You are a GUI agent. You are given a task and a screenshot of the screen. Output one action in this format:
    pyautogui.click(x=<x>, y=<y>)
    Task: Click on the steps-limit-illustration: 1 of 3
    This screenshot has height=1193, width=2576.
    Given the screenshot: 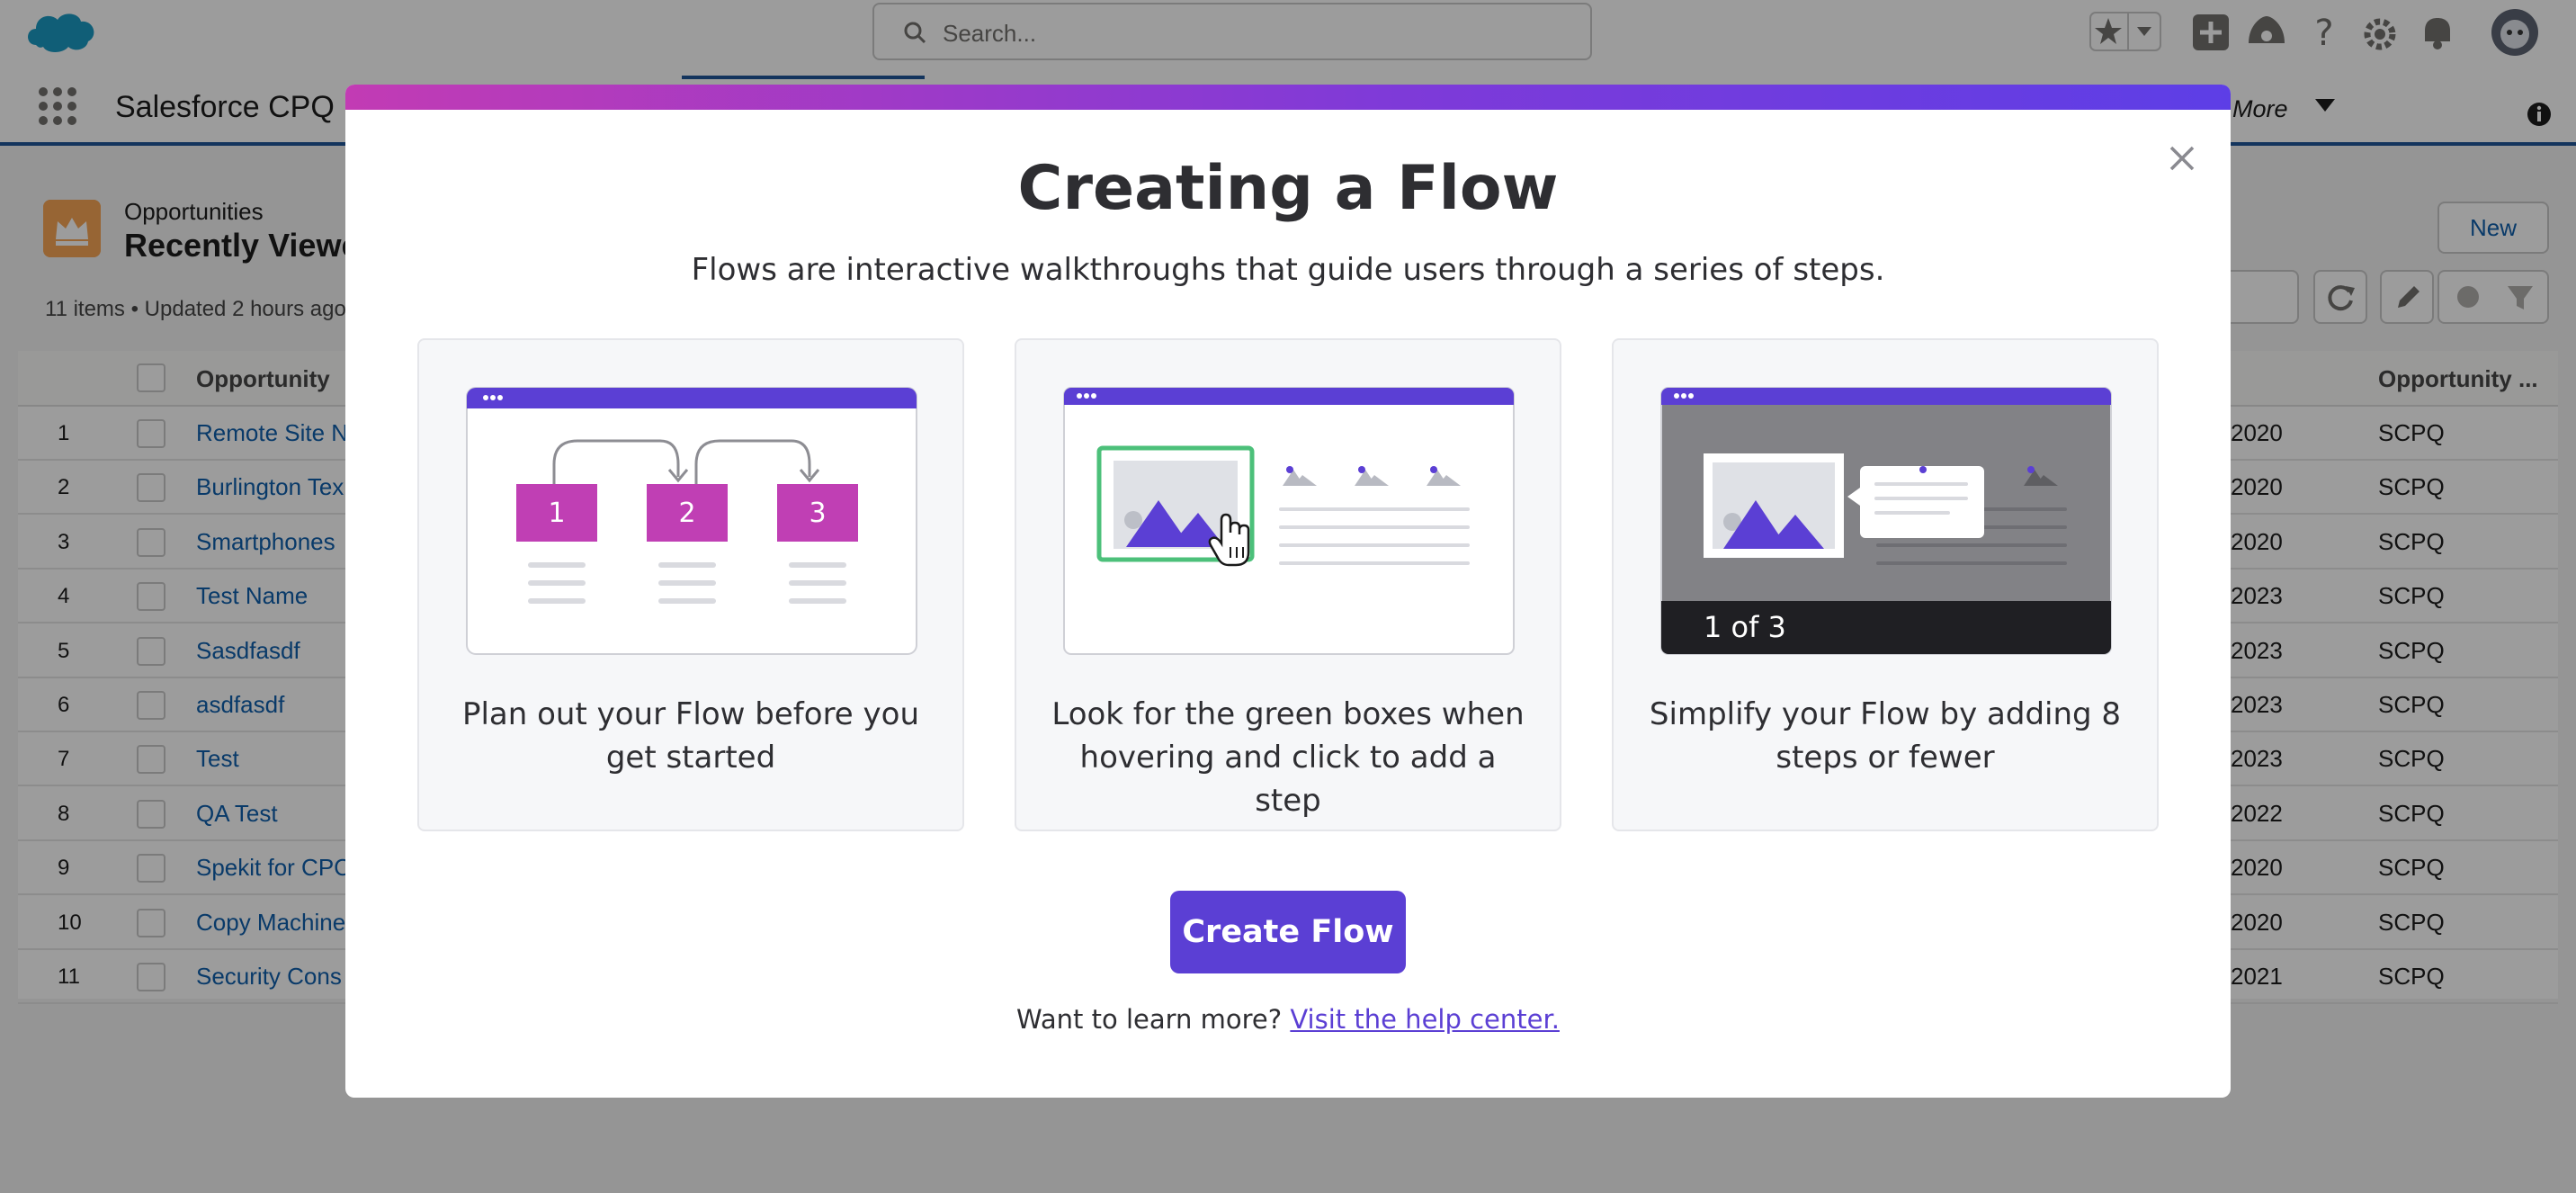 What is the action you would take?
    pyautogui.click(x=1886, y=521)
    